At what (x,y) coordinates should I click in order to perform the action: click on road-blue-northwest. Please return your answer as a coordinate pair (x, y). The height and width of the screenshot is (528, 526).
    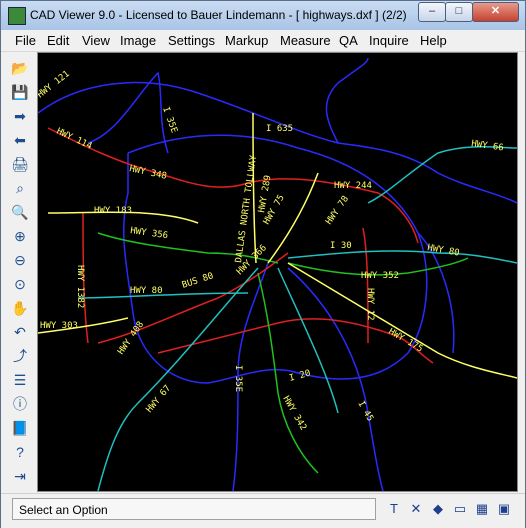
    Looking at the image, I should click on (128, 112).